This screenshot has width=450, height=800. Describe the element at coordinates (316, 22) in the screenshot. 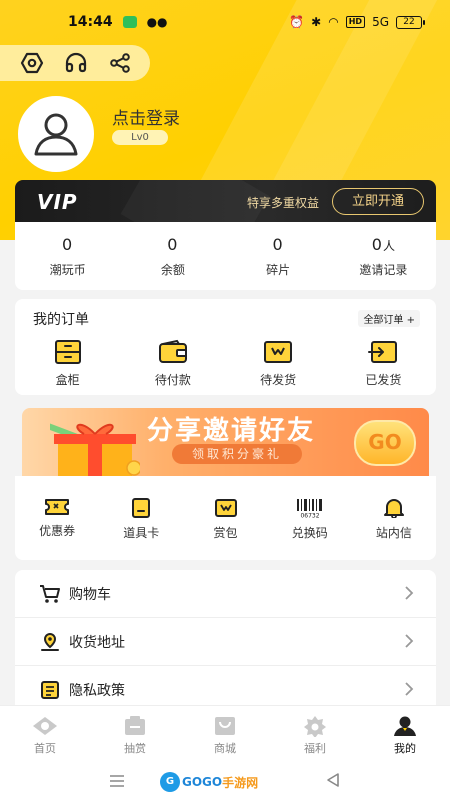

I see `bluetooth-icon: ✱` at that location.